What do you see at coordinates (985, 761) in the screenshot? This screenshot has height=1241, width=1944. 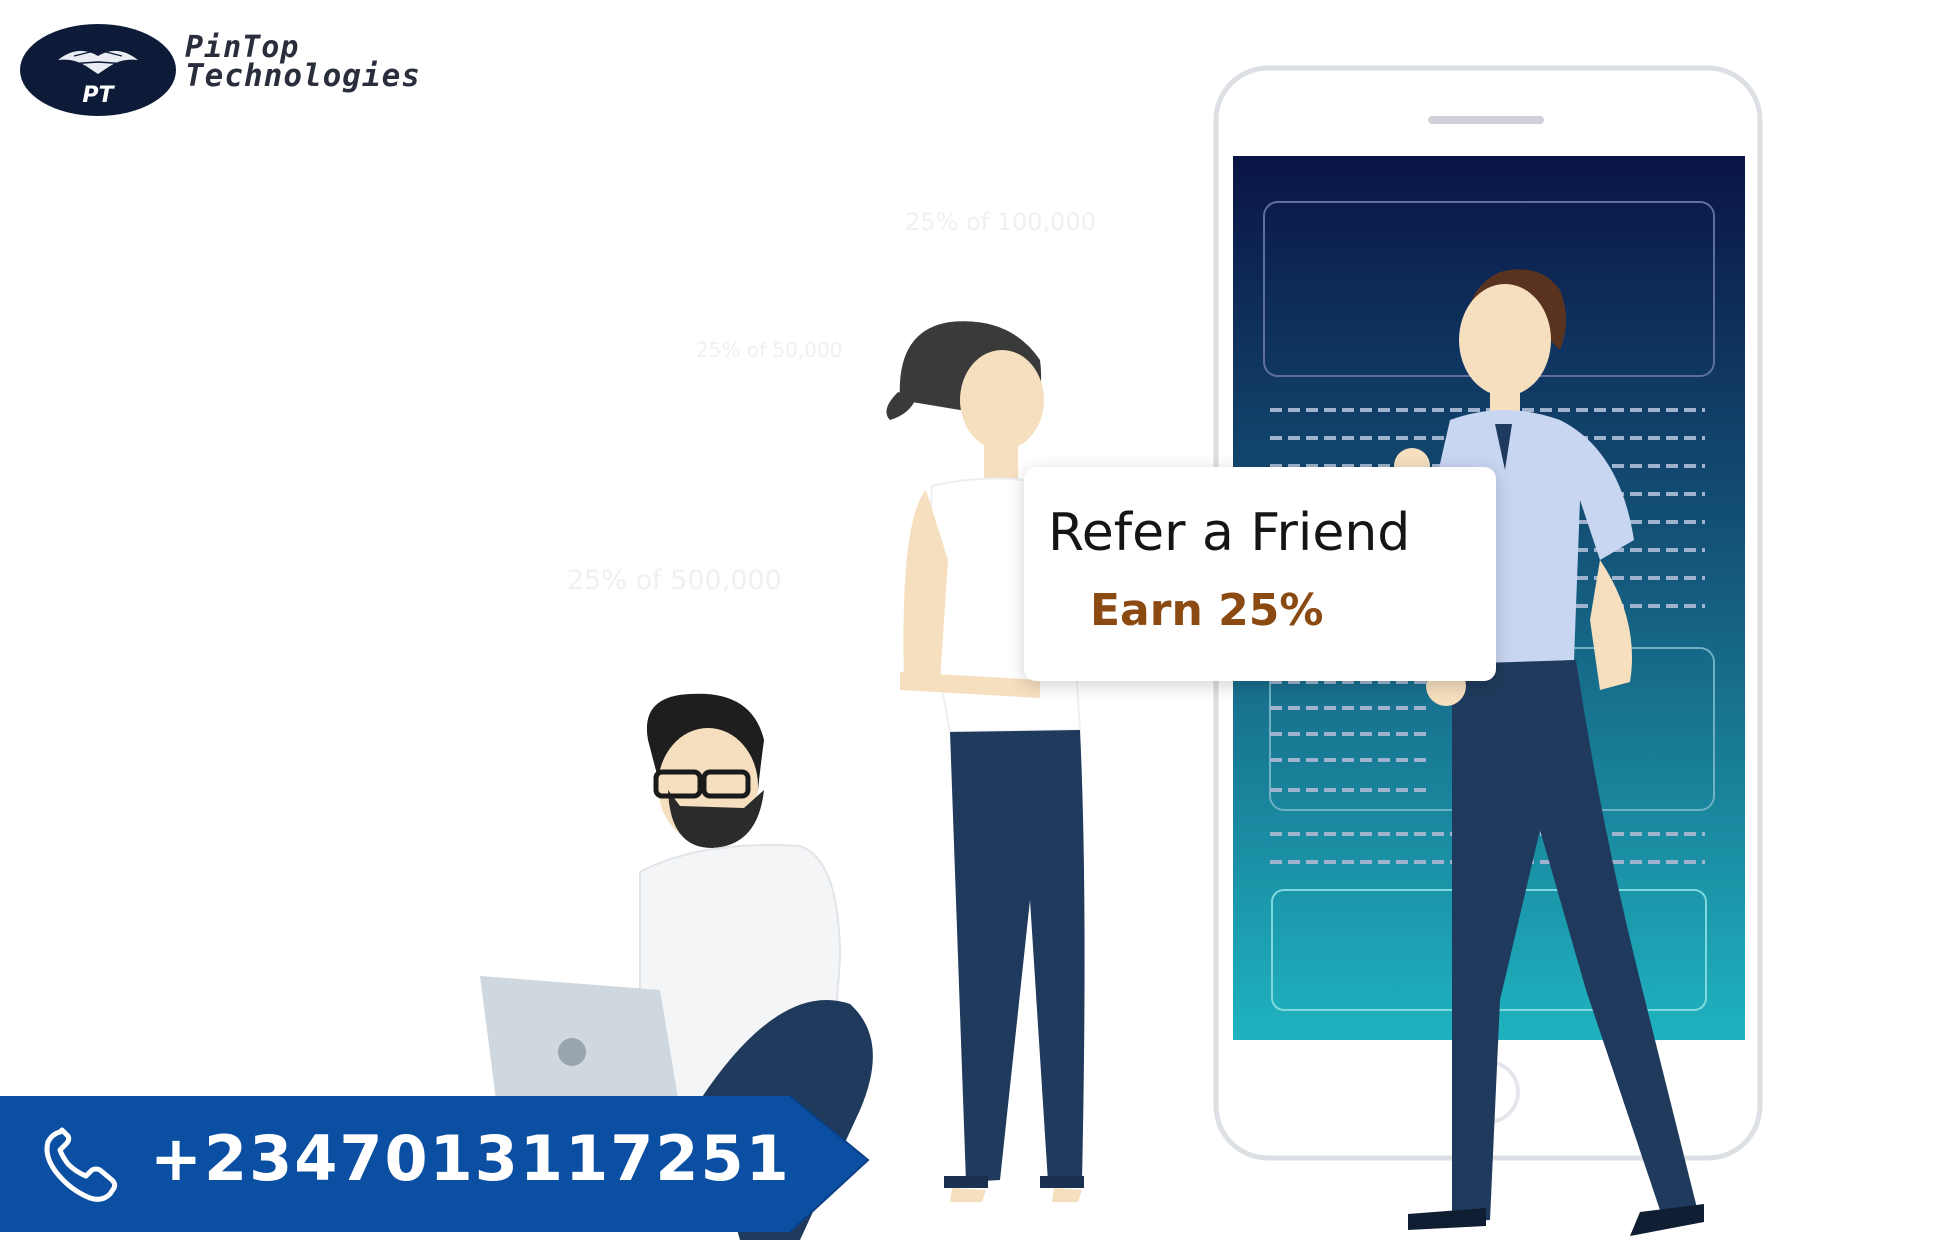 I see `woman-illustration` at bounding box center [985, 761].